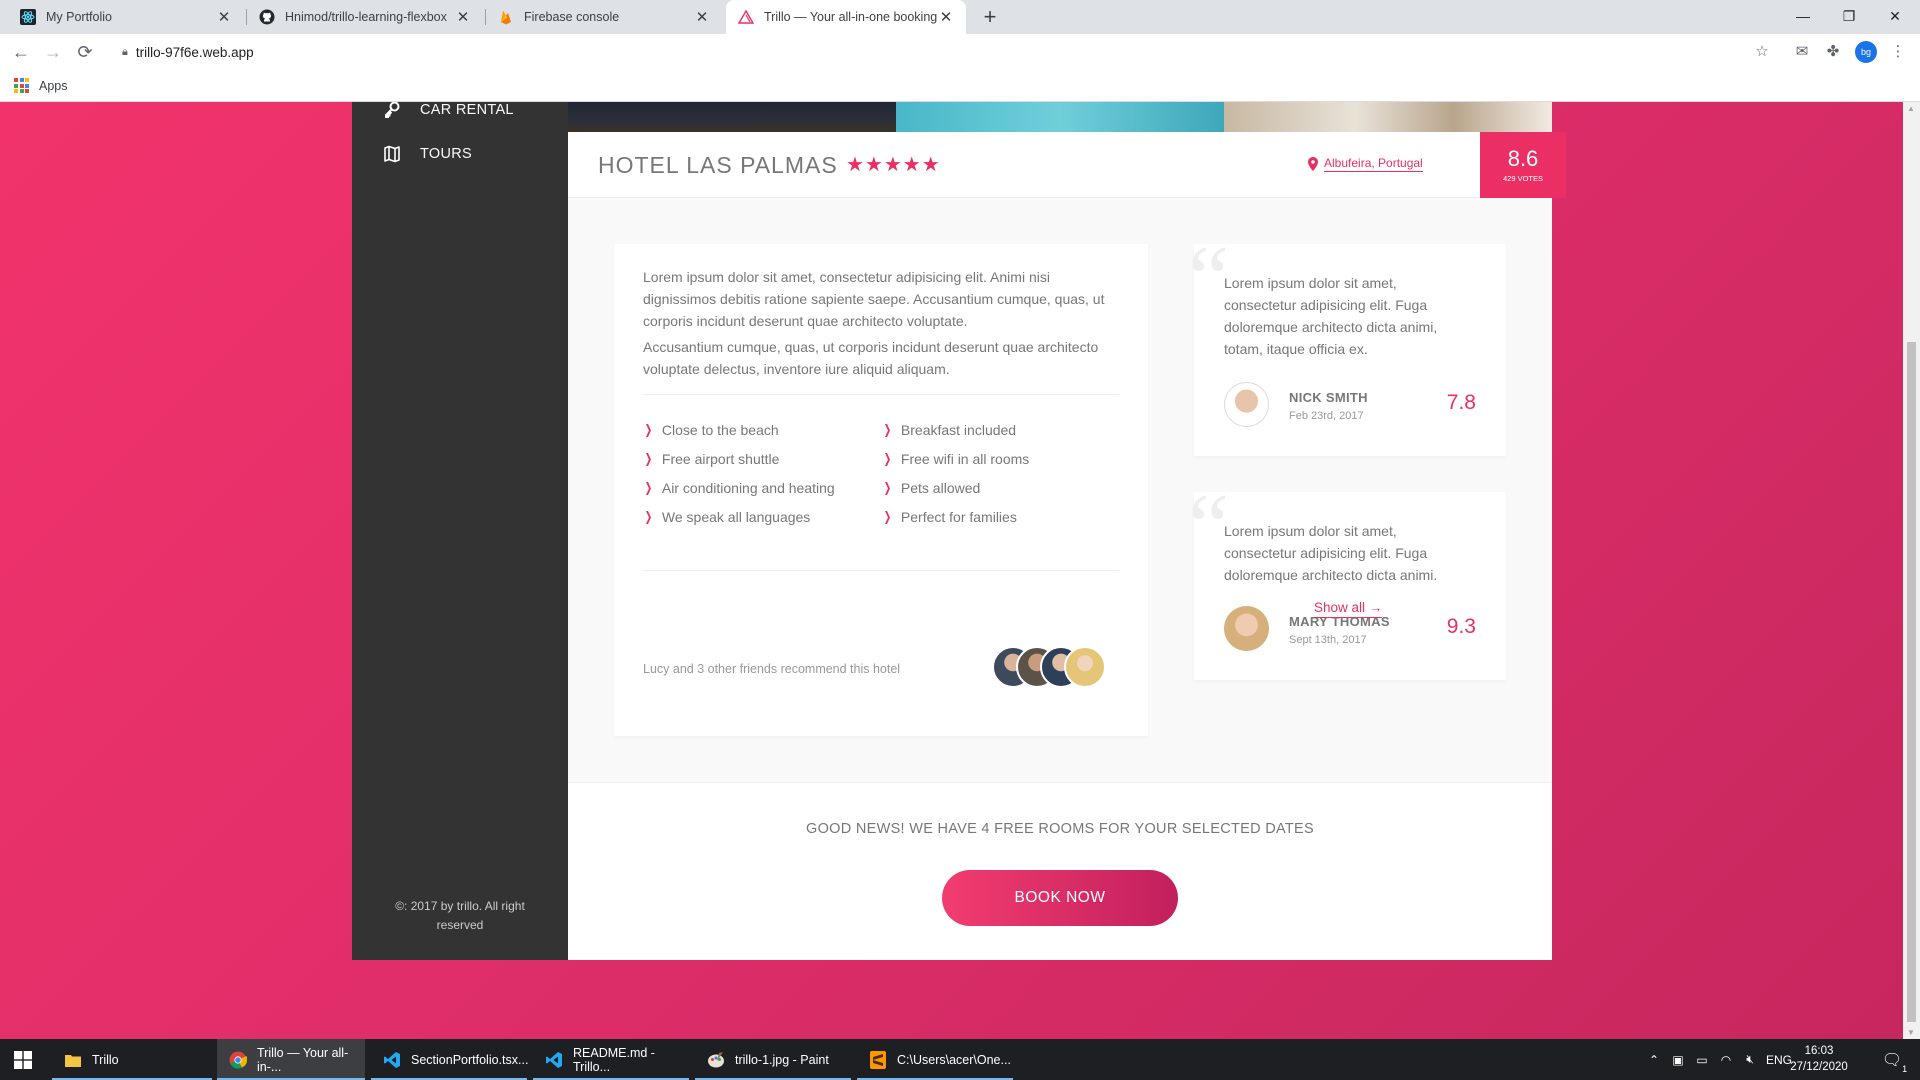  I want to click on browser-tab-trillo: Trillo — Your all-in-one booking ✕, so click(846, 17).